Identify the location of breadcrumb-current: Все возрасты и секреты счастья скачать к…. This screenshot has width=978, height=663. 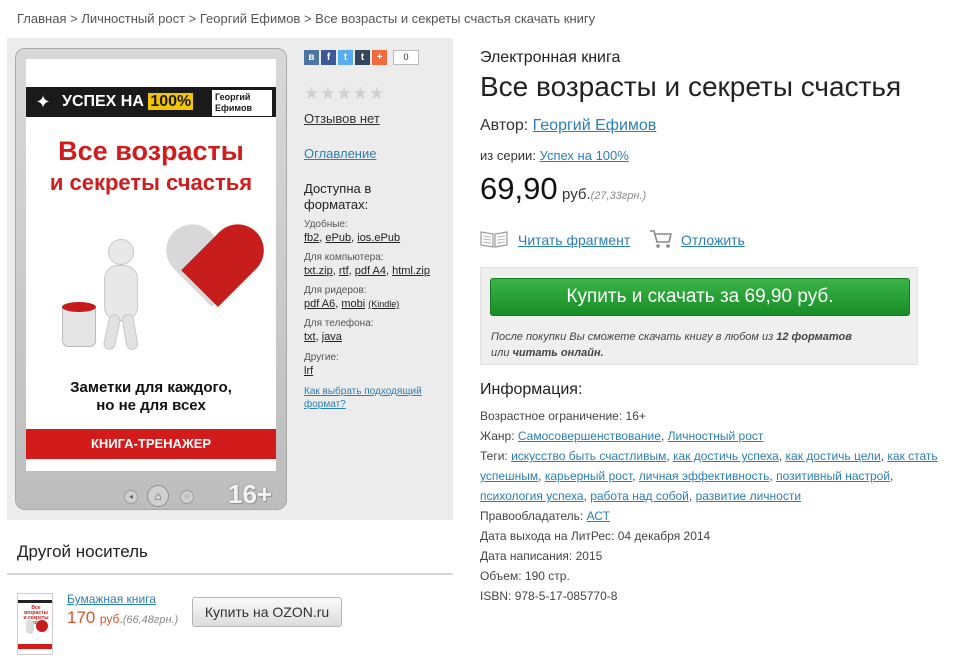
(455, 18).